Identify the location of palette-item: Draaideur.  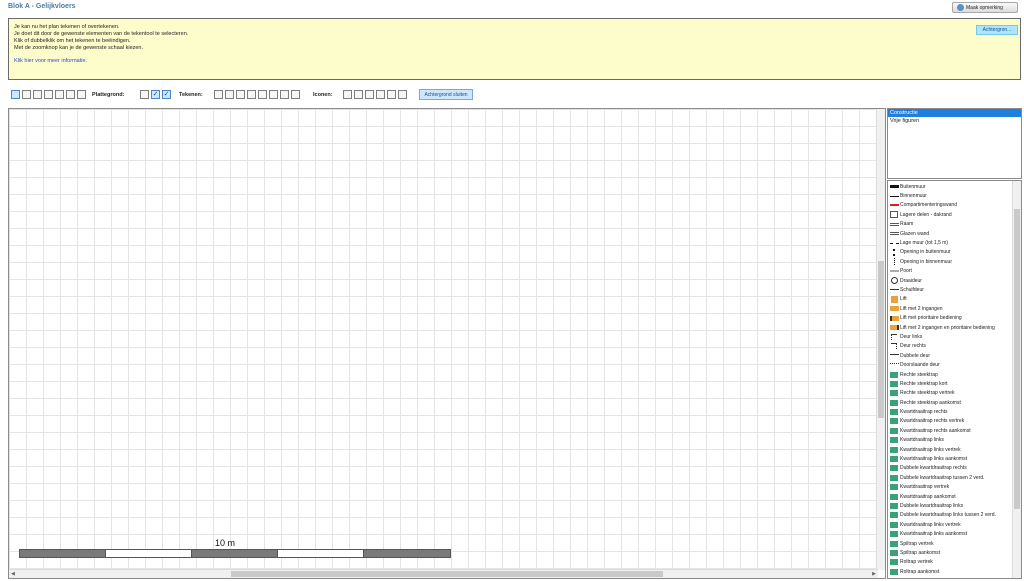
(951, 280).